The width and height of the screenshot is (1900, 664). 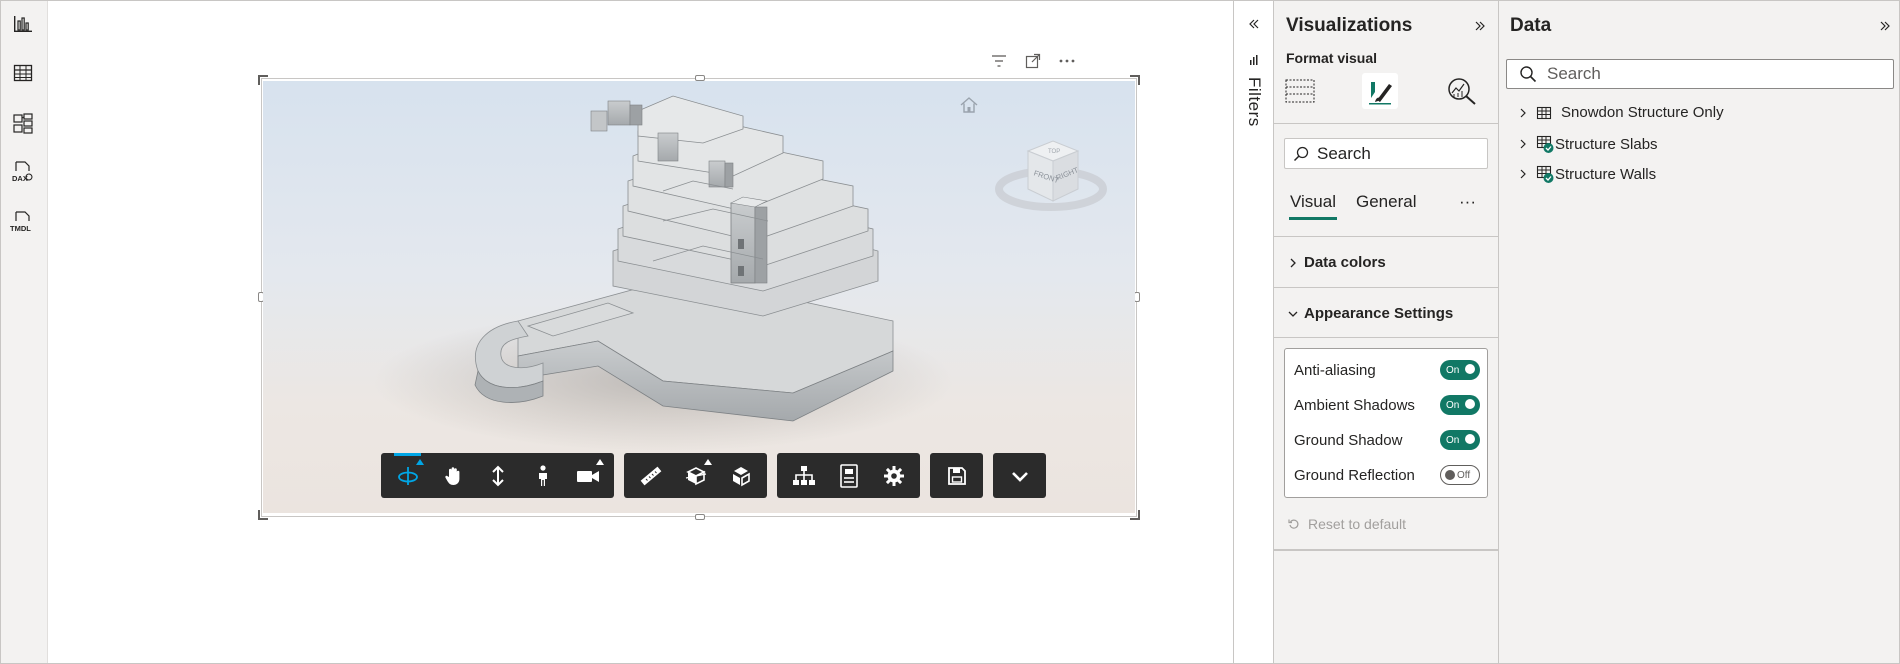 I want to click on camera-icon, so click(x=587, y=475).